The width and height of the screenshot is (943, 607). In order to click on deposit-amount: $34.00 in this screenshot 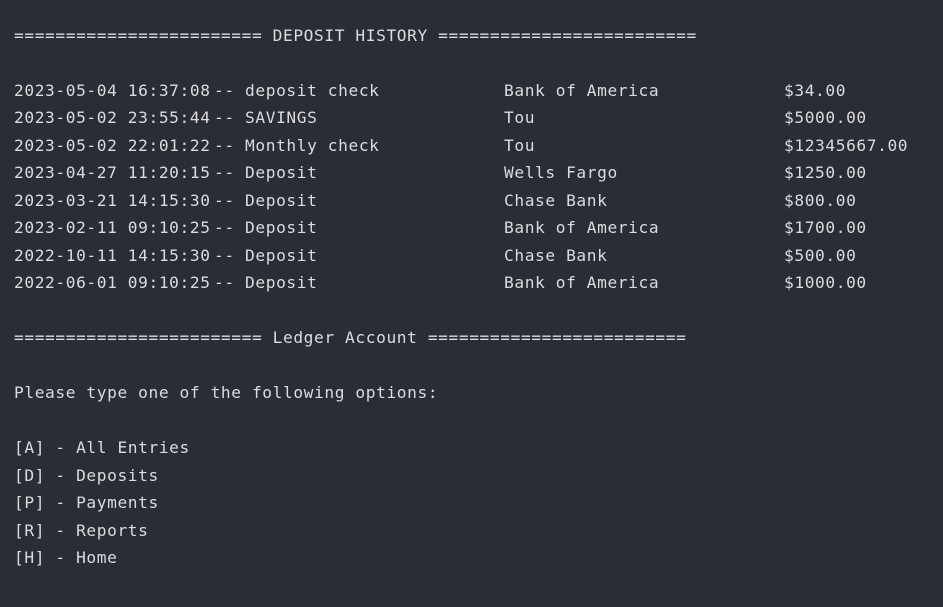, I will do `click(815, 90)`.